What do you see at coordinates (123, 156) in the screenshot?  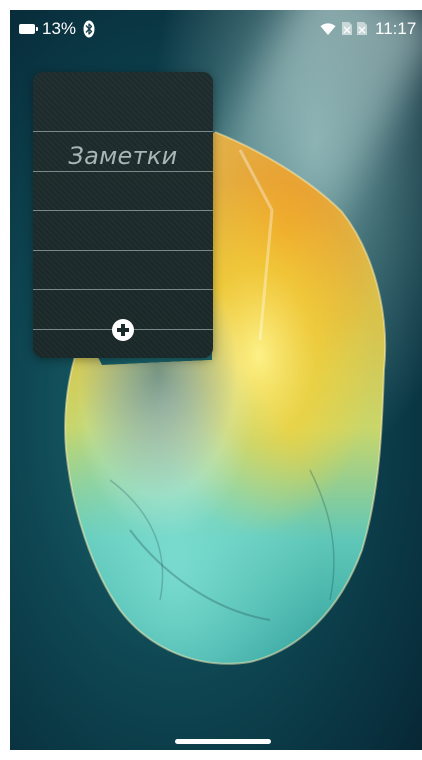 I see `widget-title: Заметки` at bounding box center [123, 156].